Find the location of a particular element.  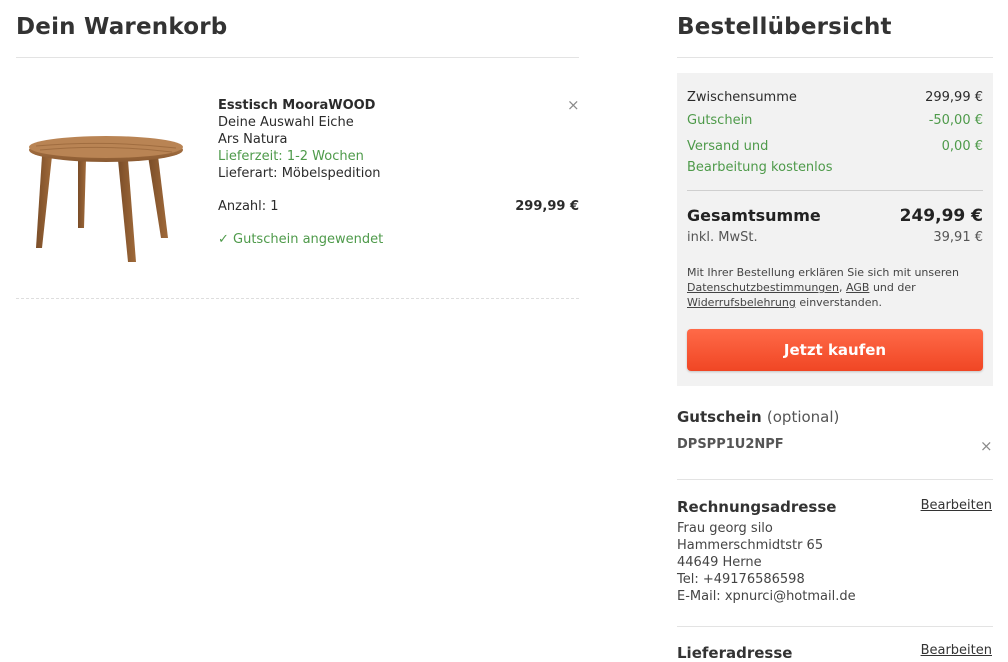

product-variant: Deine Auswahl Eiche is located at coordinates (286, 122).